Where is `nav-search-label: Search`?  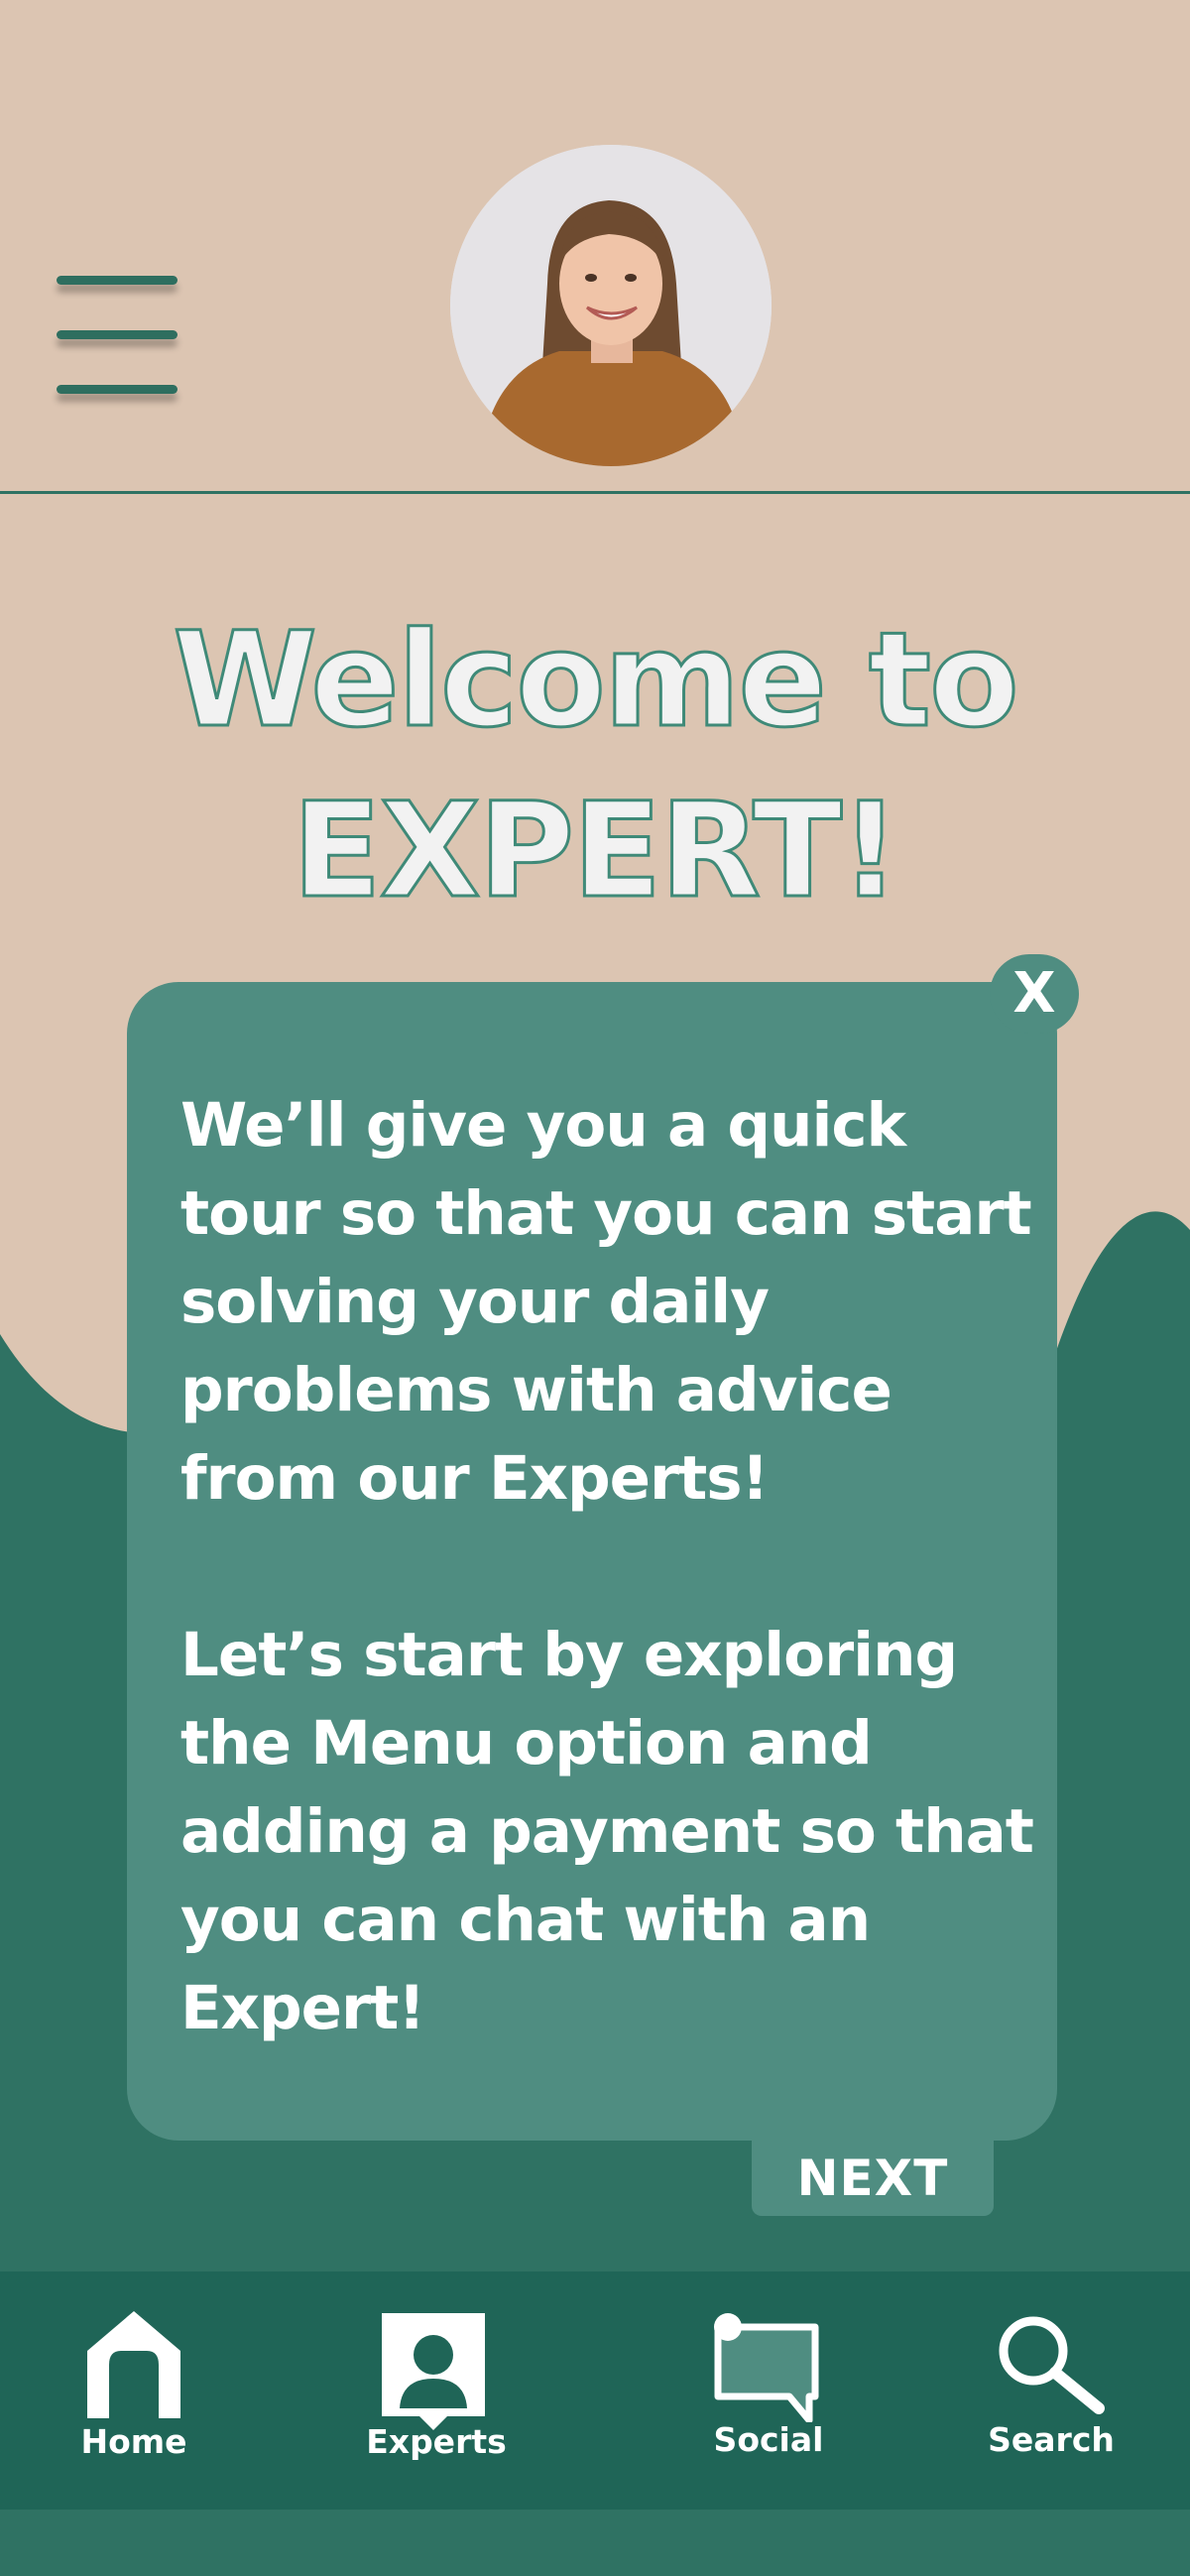
nav-search-label: Search is located at coordinates (1051, 2439).